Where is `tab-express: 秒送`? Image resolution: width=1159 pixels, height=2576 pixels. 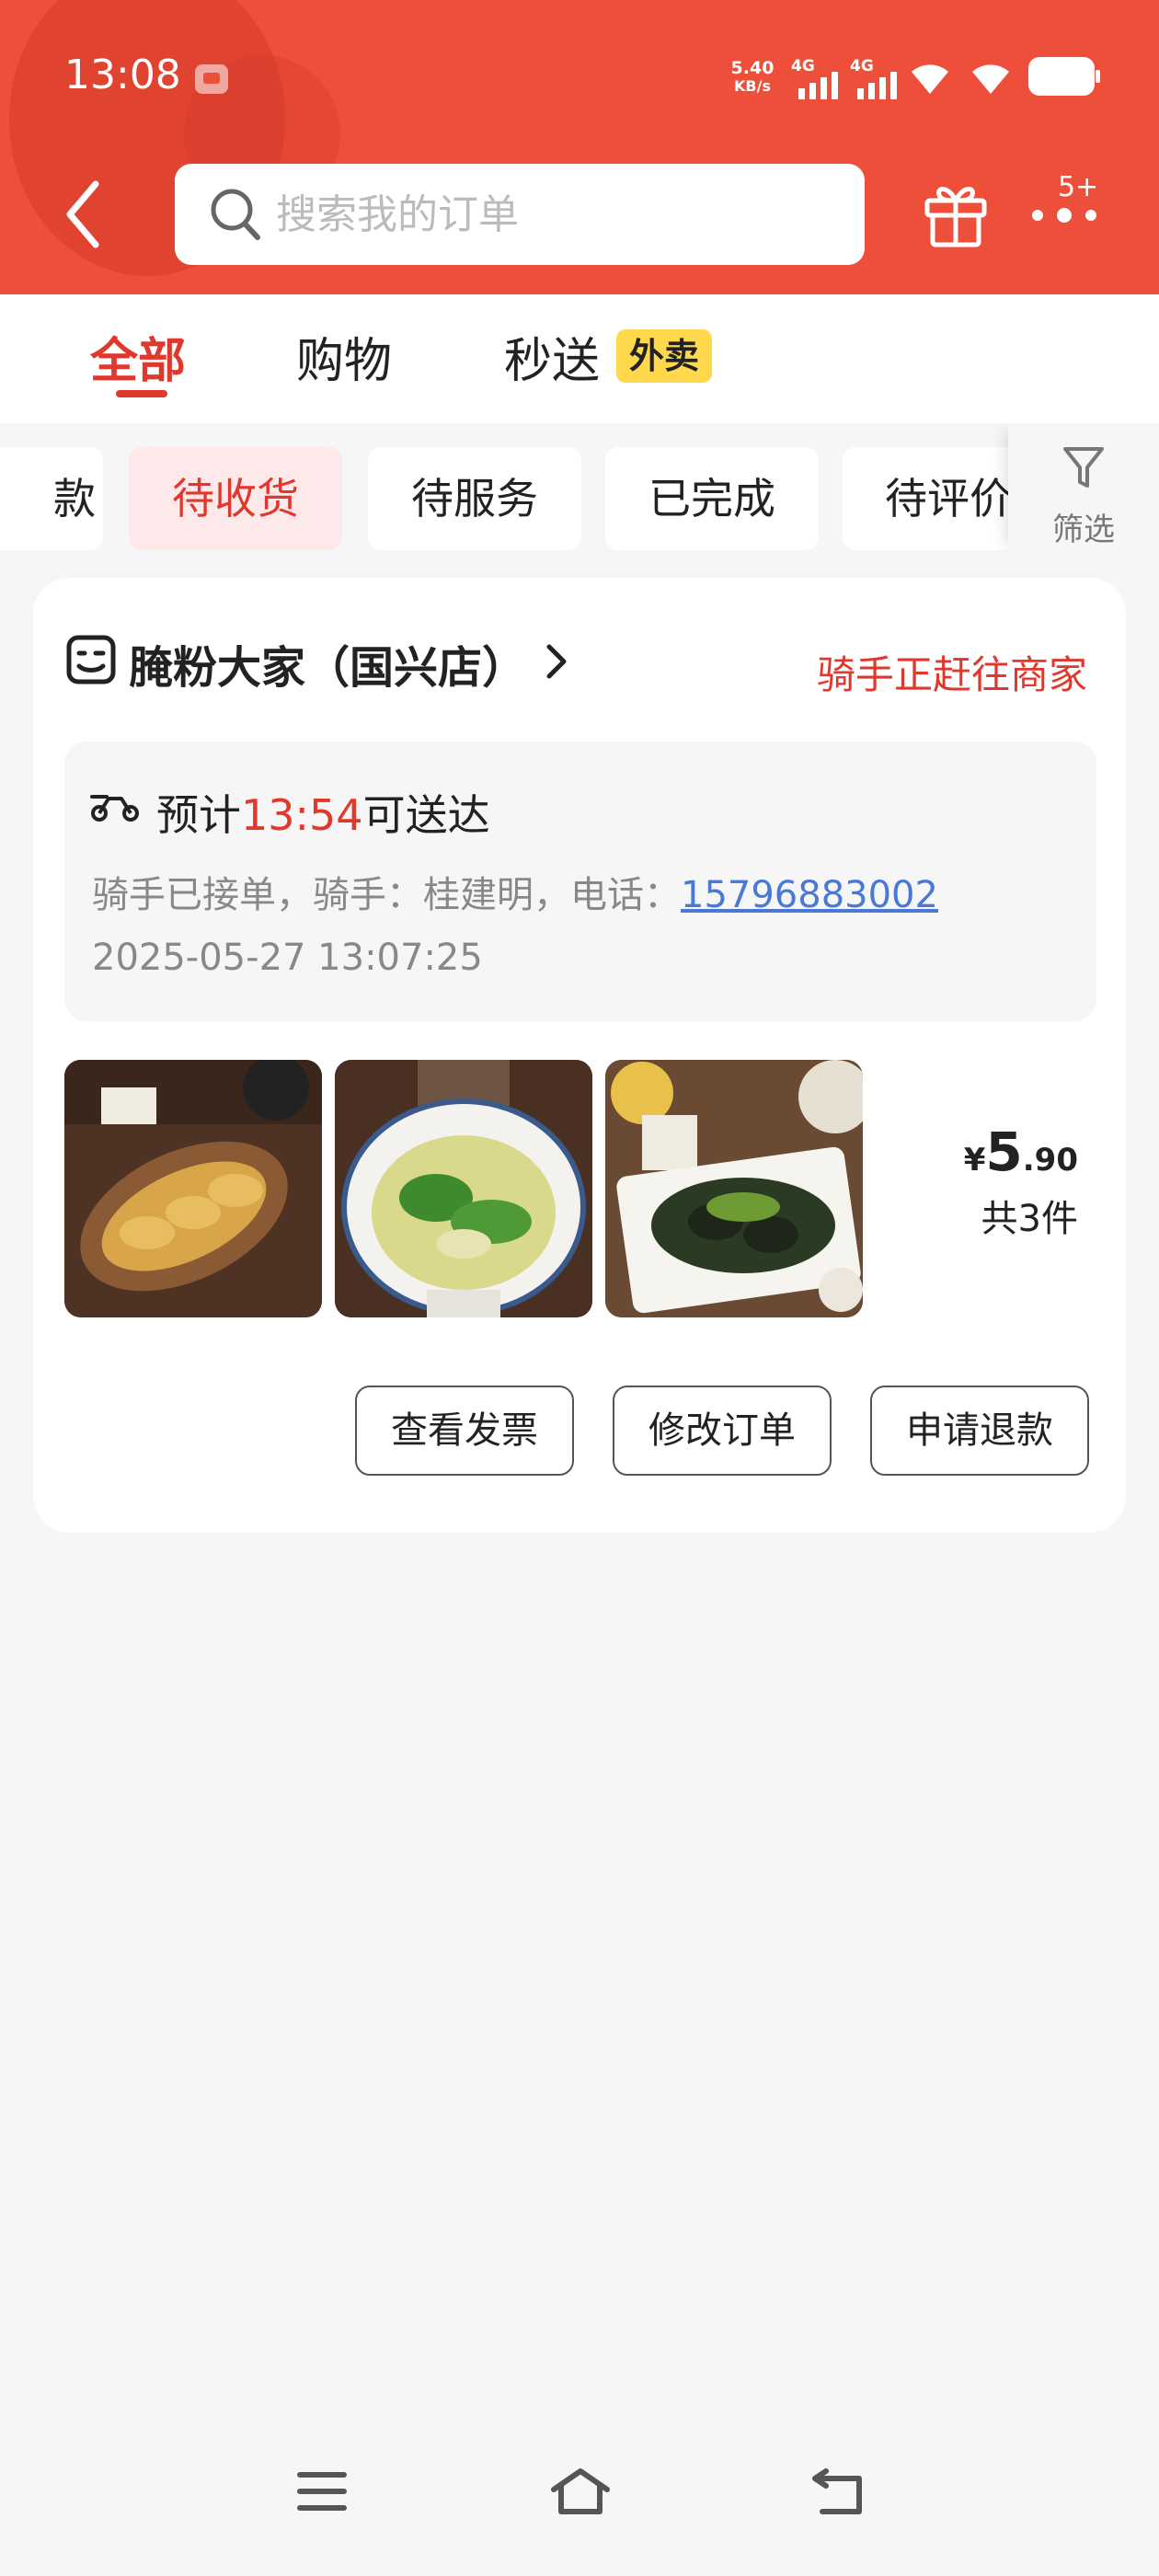 tab-express: 秒送 is located at coordinates (552, 356).